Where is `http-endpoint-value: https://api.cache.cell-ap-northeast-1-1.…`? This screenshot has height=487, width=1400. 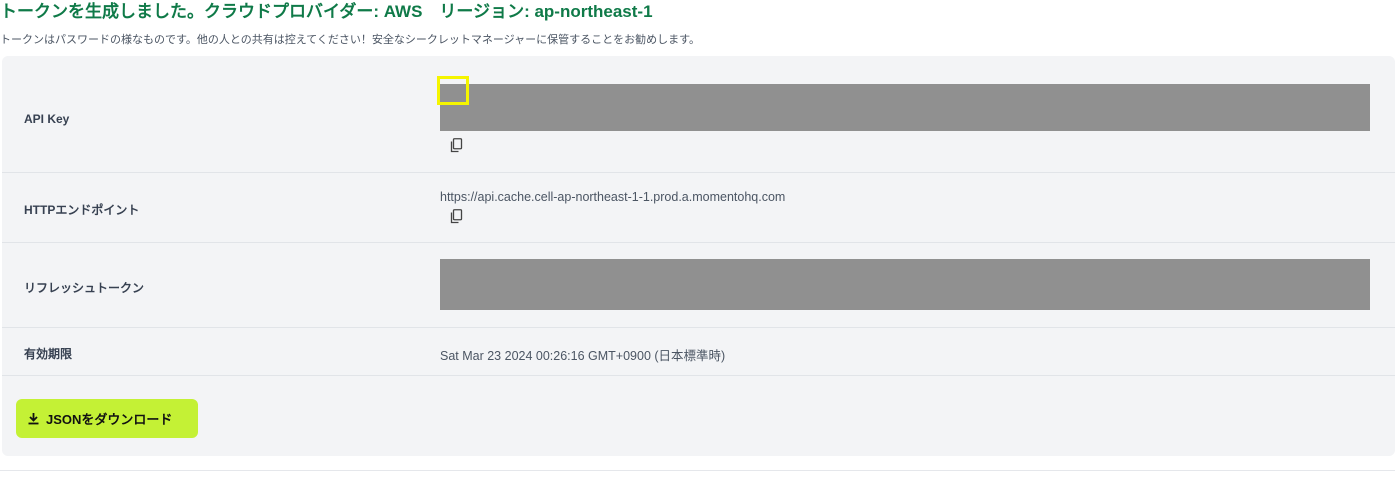 http-endpoint-value: https://api.cache.cell-ap-northeast-1-1.… is located at coordinates (613, 197).